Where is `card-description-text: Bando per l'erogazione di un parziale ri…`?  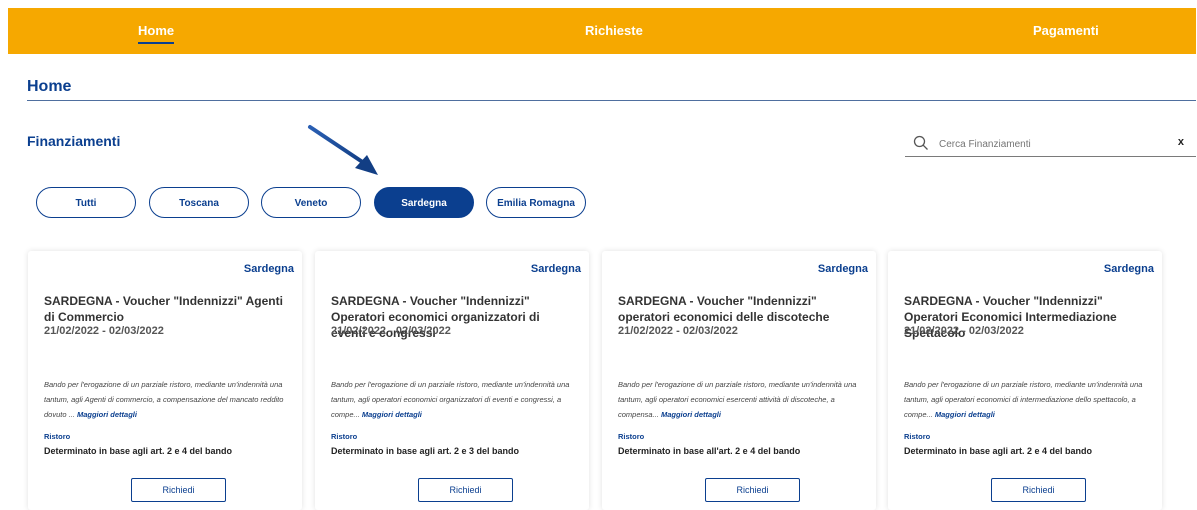 card-description-text: Bando per l'erogazione di un parziale ri… is located at coordinates (737, 399).